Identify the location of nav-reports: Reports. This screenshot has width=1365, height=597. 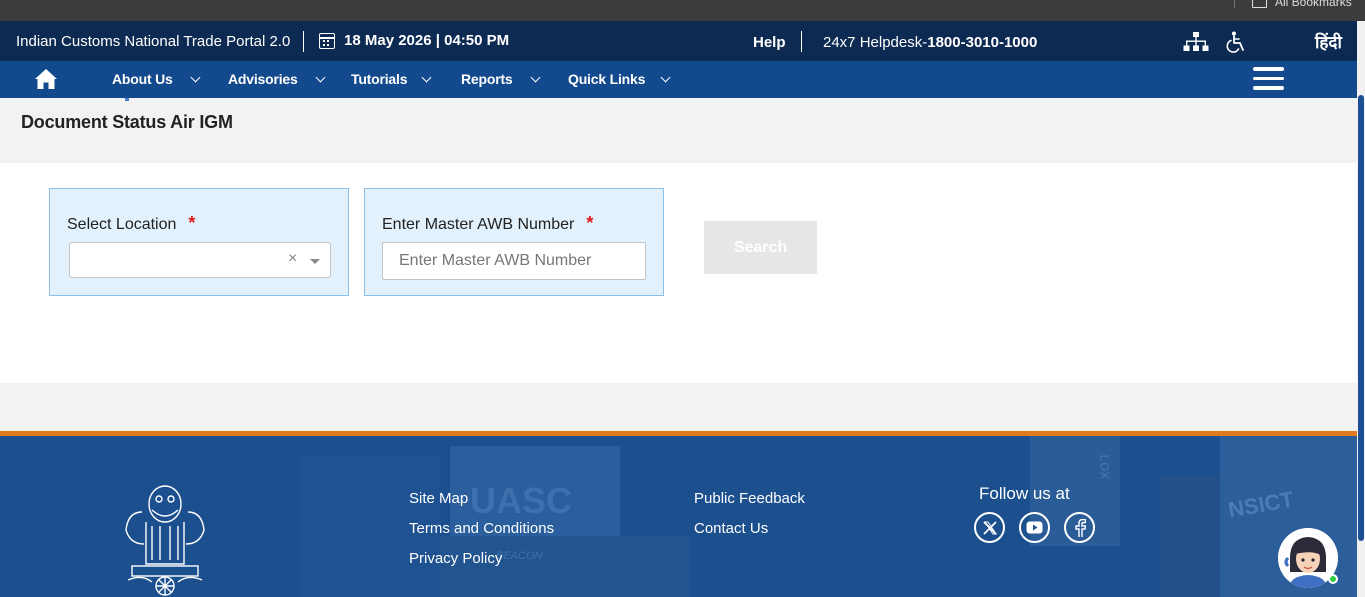
(500, 79).